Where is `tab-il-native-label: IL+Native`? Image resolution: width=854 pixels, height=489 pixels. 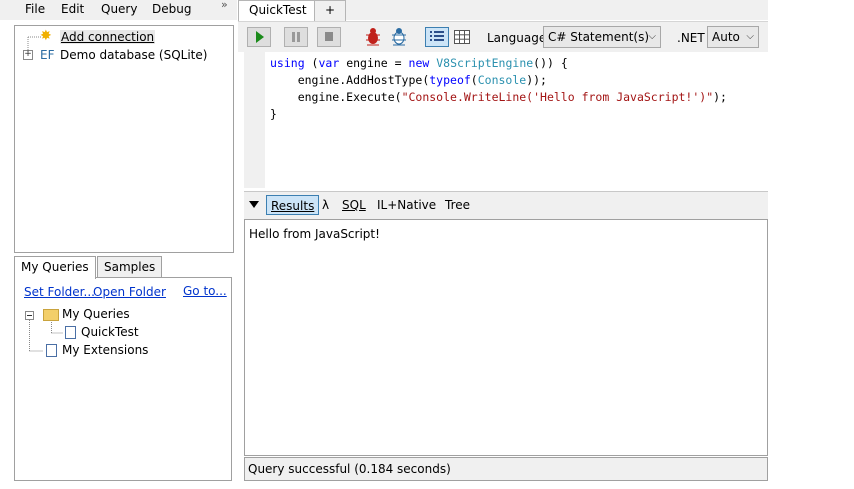
tab-il-native-label: IL+Native is located at coordinates (407, 205).